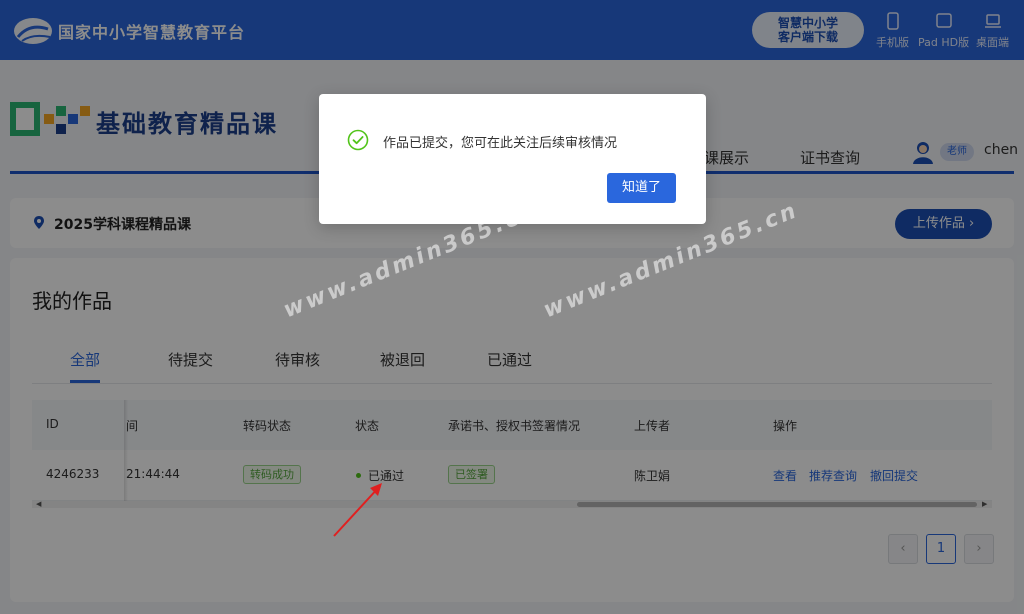  I want to click on dialog-message: 作品已提交，您可在此关注后续审核情况, so click(500, 143).